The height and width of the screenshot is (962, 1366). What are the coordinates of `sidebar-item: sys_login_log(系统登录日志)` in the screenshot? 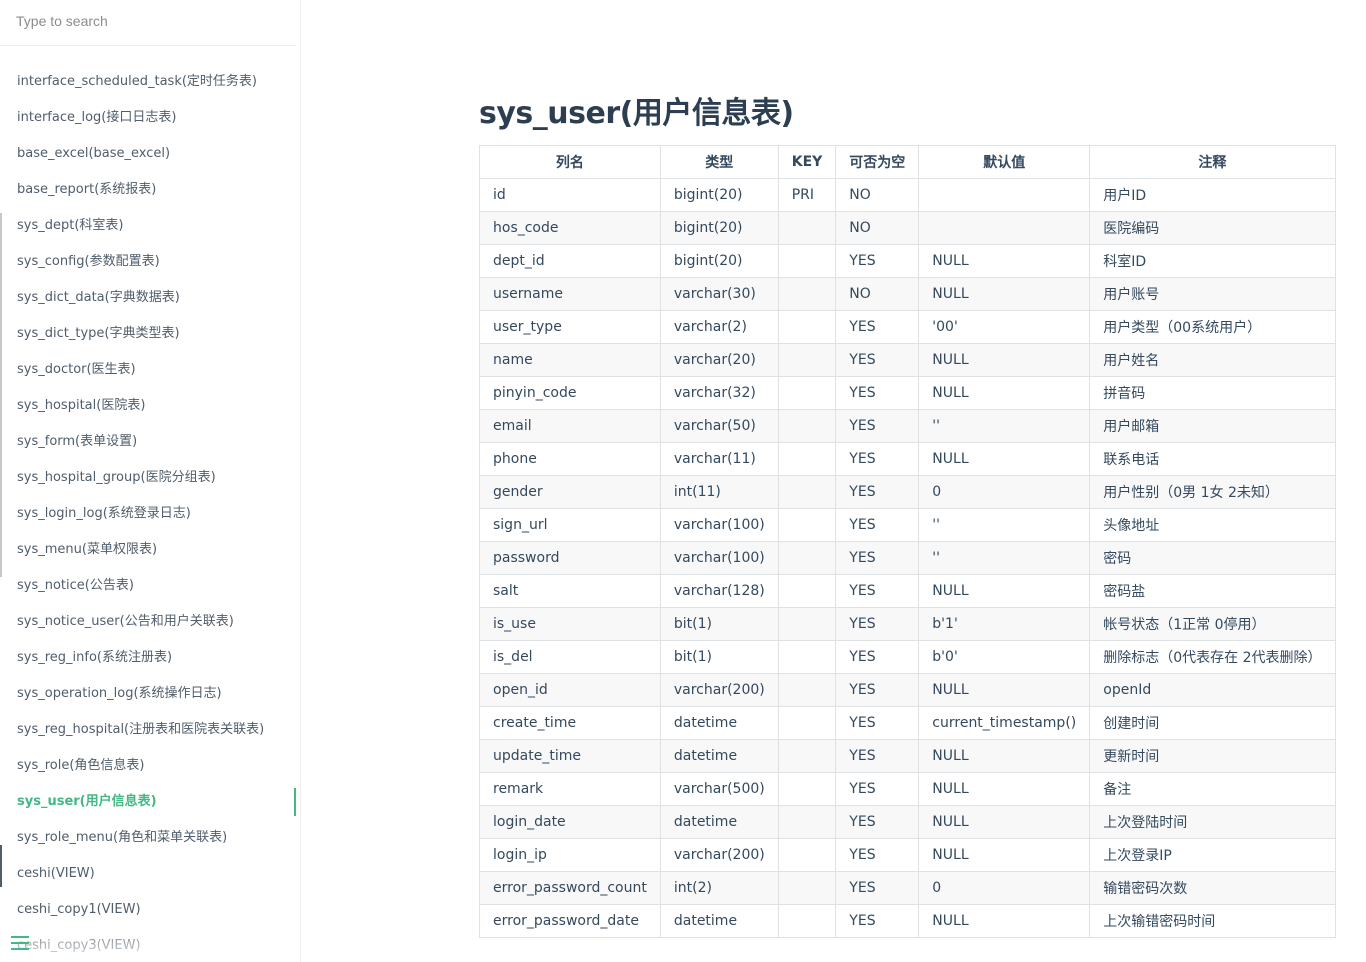 It's located at (150, 514).